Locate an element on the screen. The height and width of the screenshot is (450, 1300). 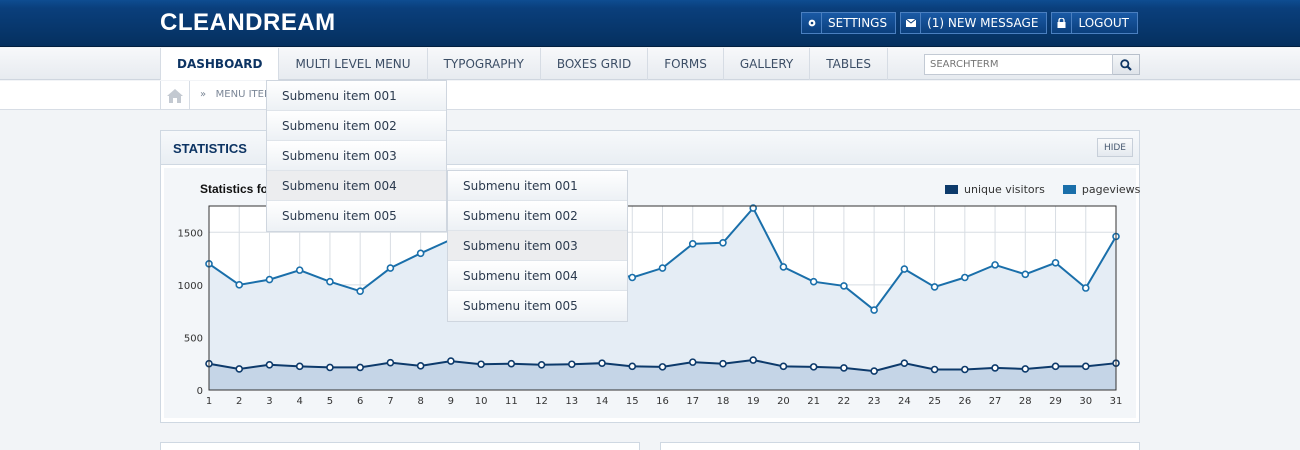
hide-button: HIDE is located at coordinates (1114, 147).